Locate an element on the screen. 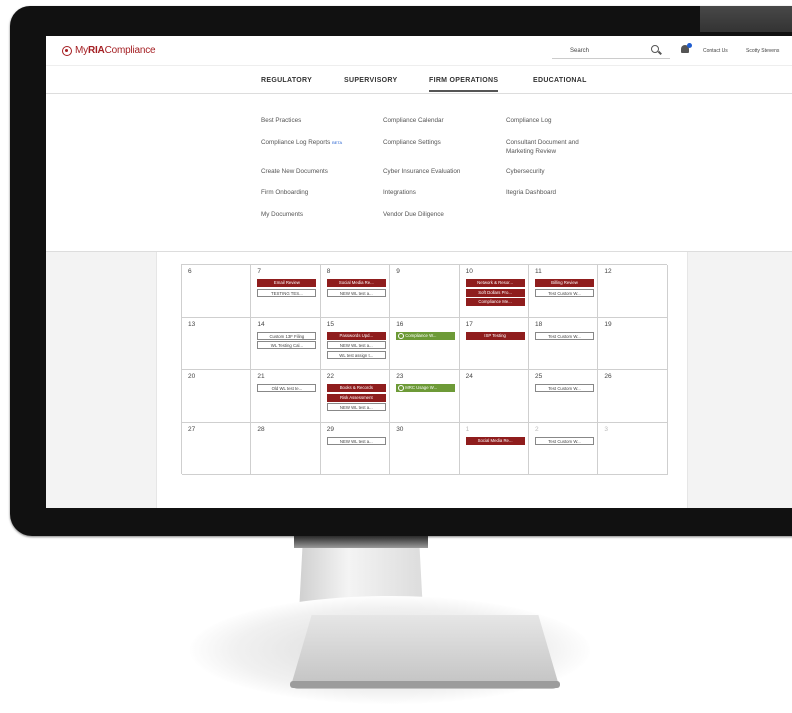 This screenshot has width=792, height=713. menu-integrations: Integrations is located at coordinates (431, 192).